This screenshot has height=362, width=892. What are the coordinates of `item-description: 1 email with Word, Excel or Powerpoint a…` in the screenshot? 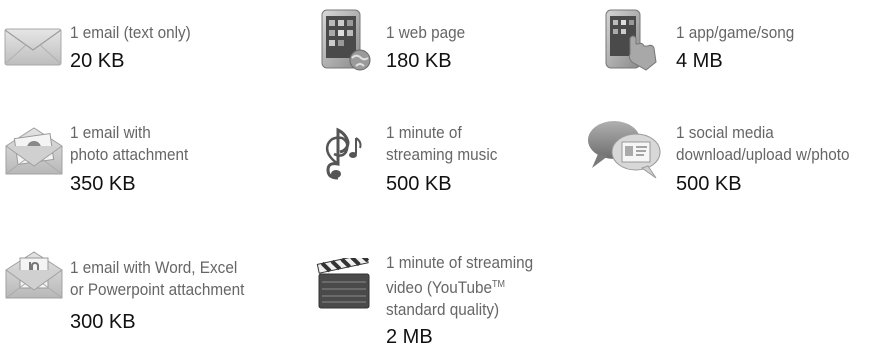 It's located at (157, 278).